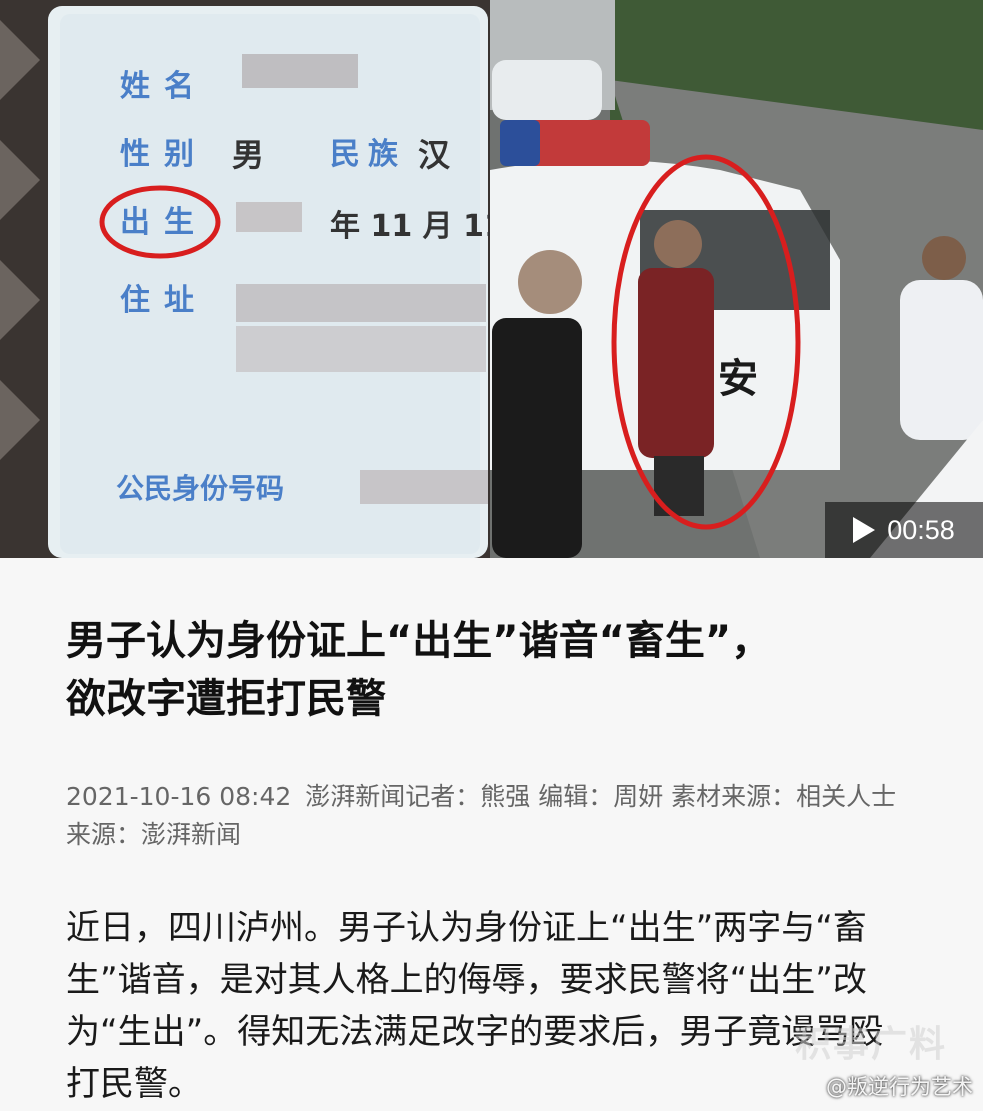  I want to click on parked-car, so click(547, 90).